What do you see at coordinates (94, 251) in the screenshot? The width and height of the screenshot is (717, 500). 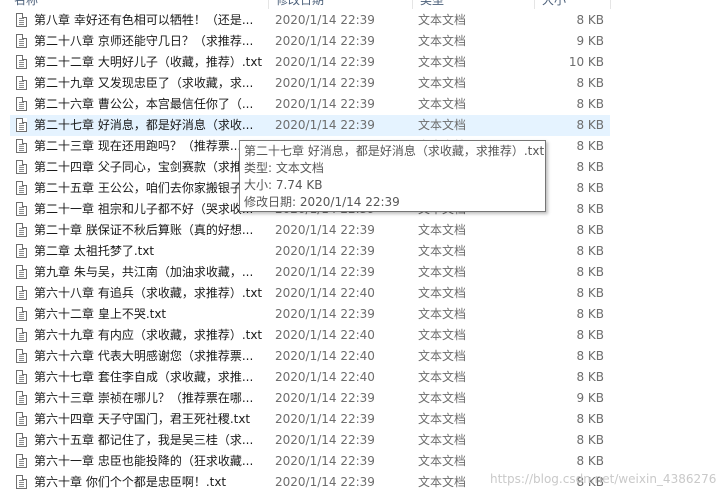 I see `file-name: 第二章 太祖托梦了.txt` at bounding box center [94, 251].